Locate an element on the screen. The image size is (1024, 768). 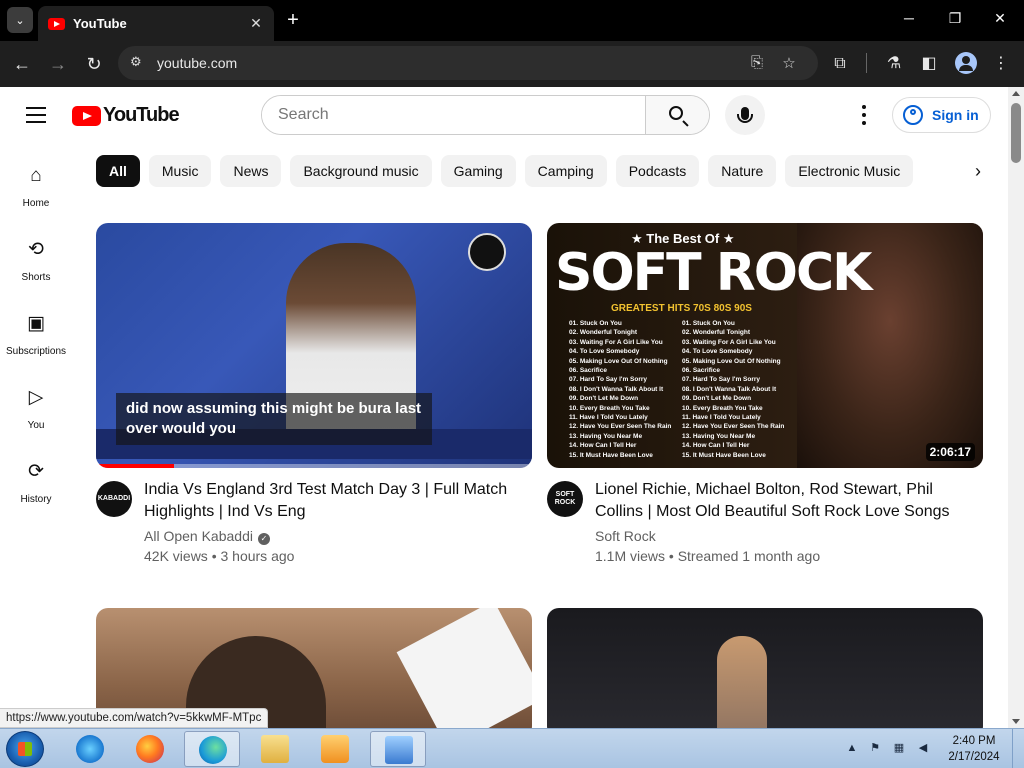
you-icon: ▷ is located at coordinates (36, 397).